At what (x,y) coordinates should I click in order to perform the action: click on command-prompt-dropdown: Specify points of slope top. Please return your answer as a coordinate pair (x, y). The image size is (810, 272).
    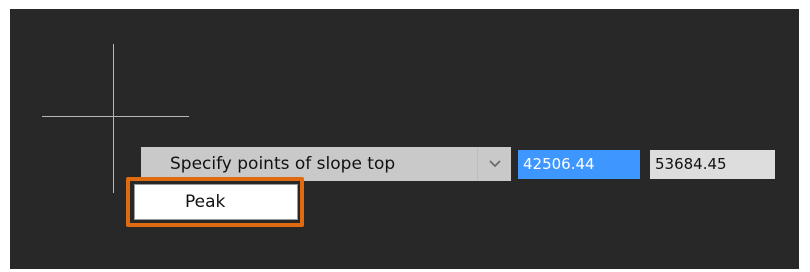
    Looking at the image, I should click on (326, 164).